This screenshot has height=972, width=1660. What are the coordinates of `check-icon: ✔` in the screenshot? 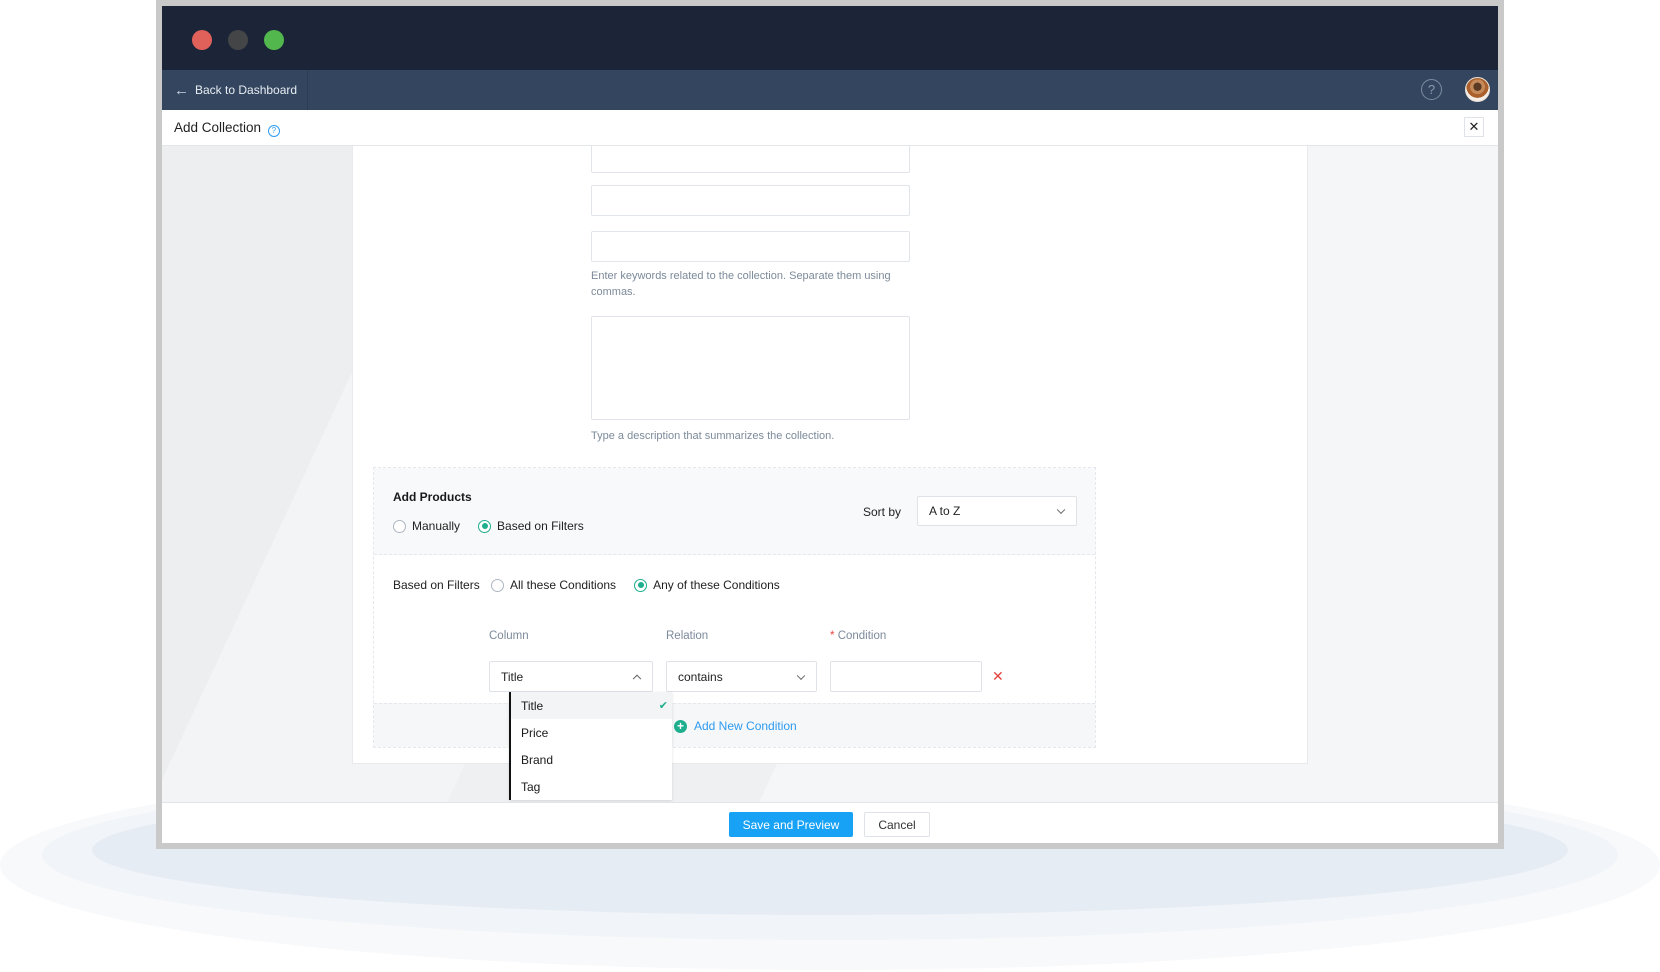 It's located at (663, 706).